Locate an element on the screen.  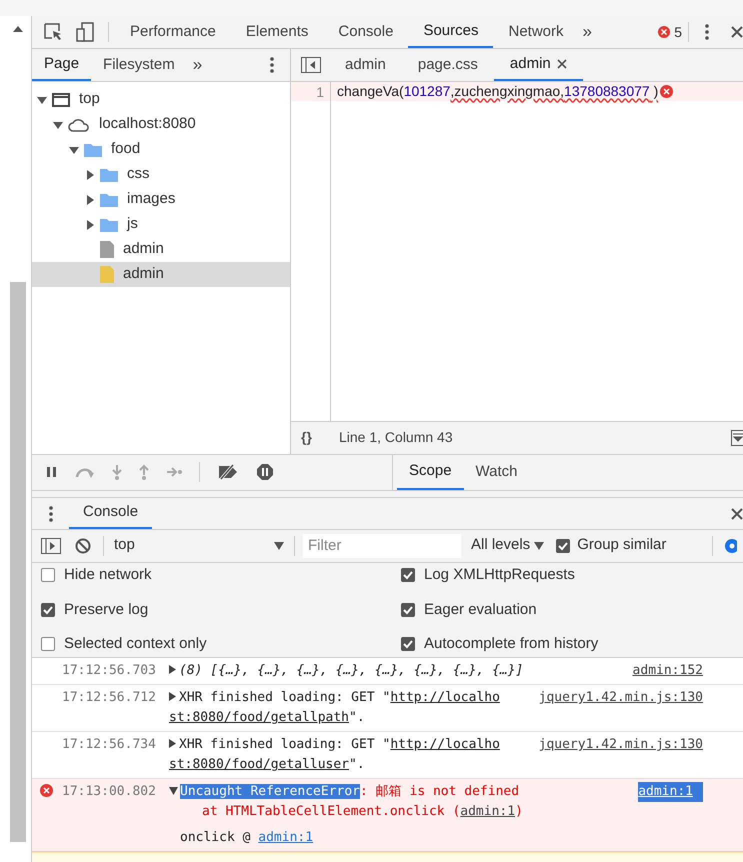
format-icon: {} is located at coordinates (311, 437).